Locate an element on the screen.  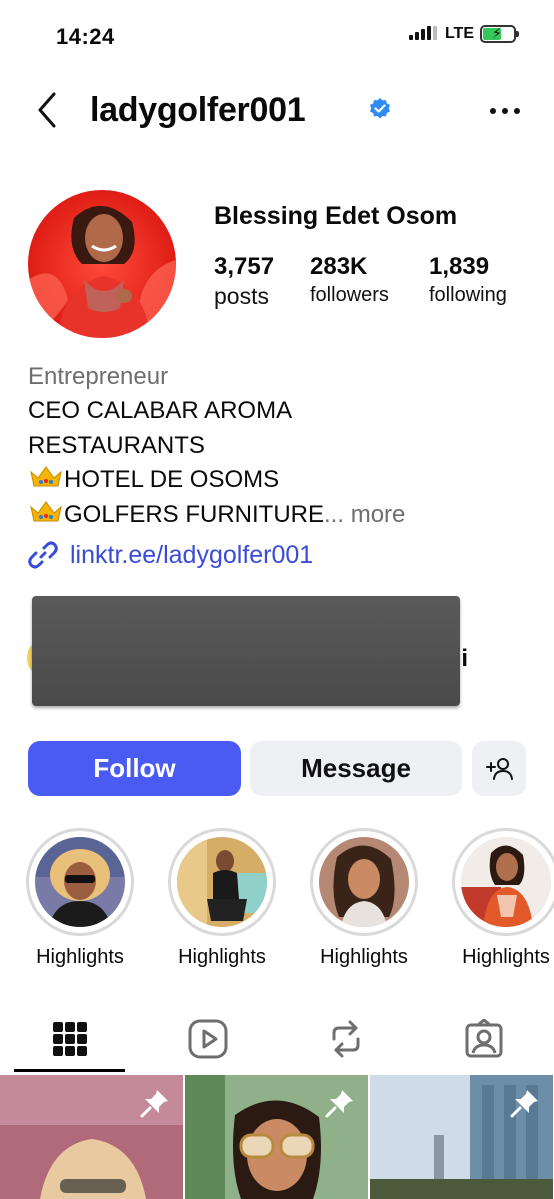
reels-icon is located at coordinates (208, 1039).